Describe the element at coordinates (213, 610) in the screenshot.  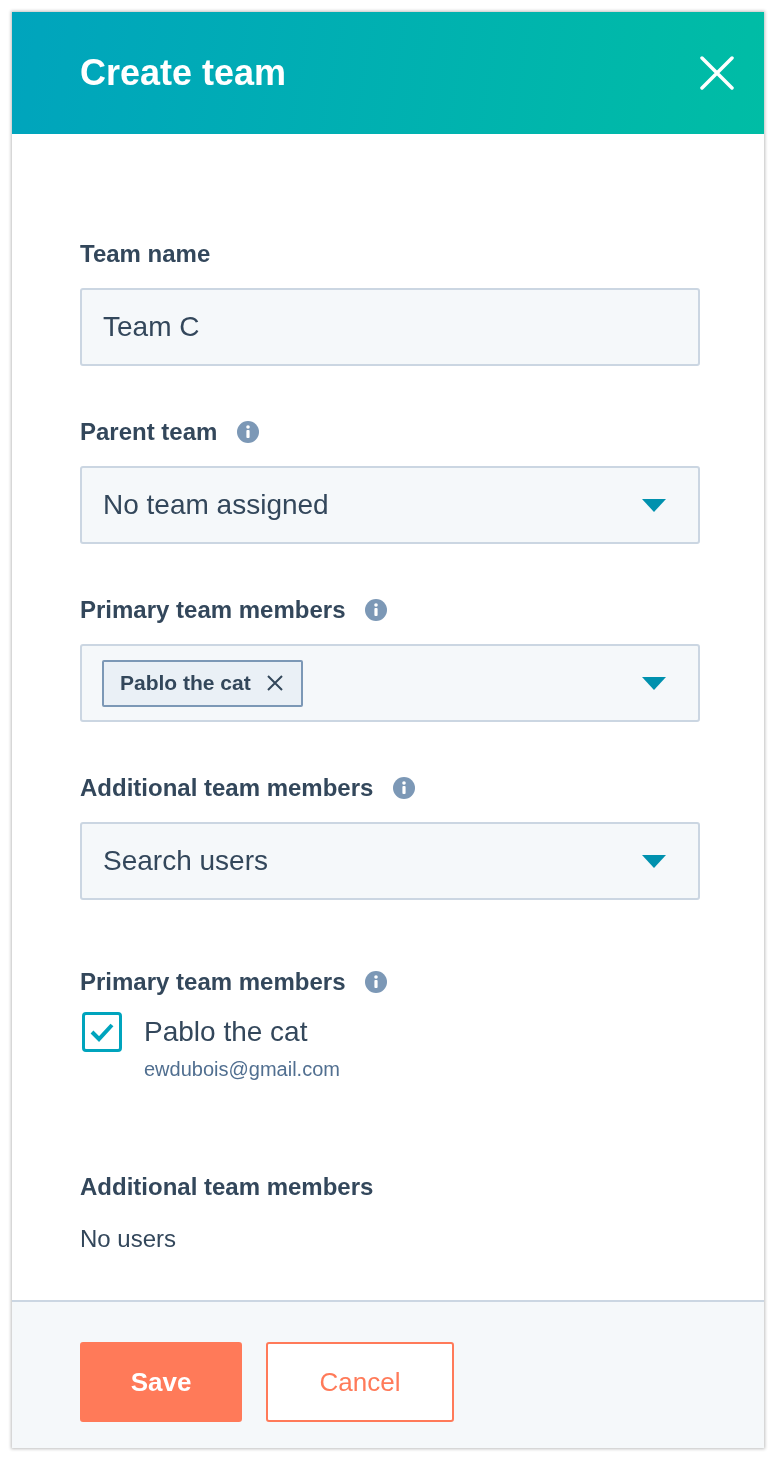
I see `field-label: Primary team members` at that location.